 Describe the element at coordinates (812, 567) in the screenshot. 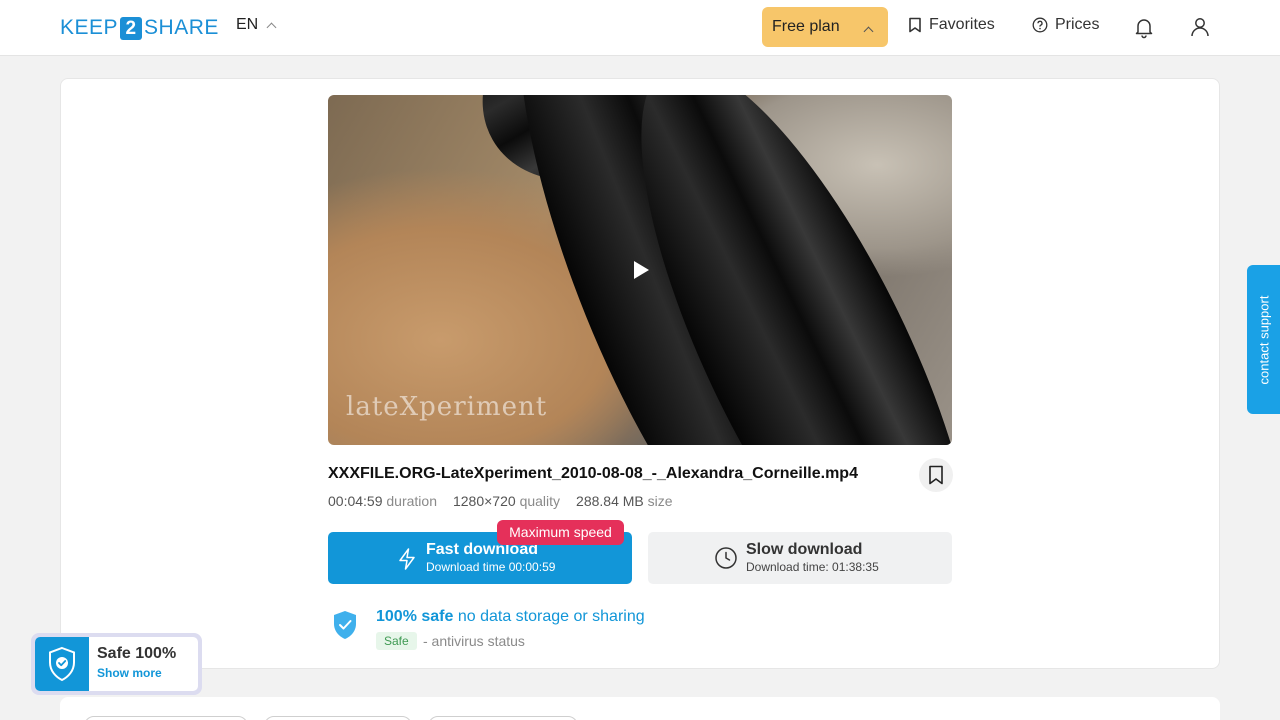

I see `slow-download-time: Download time: 01:38:35` at that location.